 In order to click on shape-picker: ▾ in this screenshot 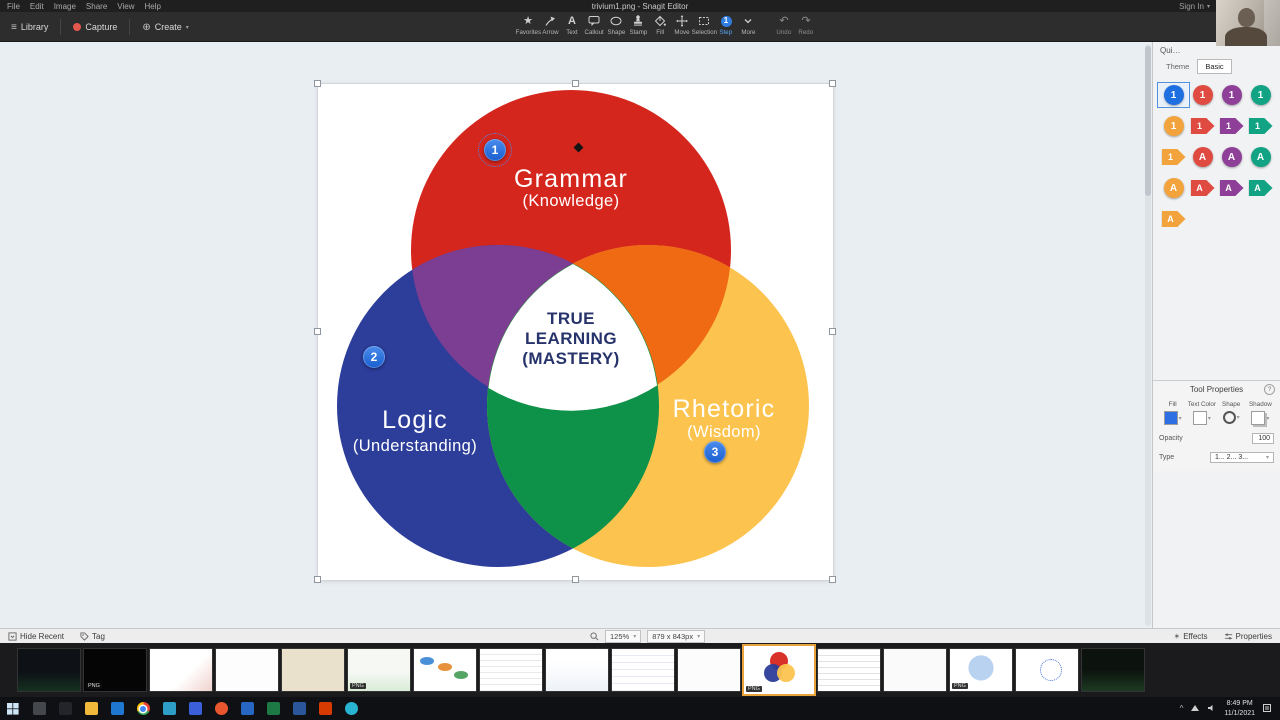, I will do `click(1231, 417)`.